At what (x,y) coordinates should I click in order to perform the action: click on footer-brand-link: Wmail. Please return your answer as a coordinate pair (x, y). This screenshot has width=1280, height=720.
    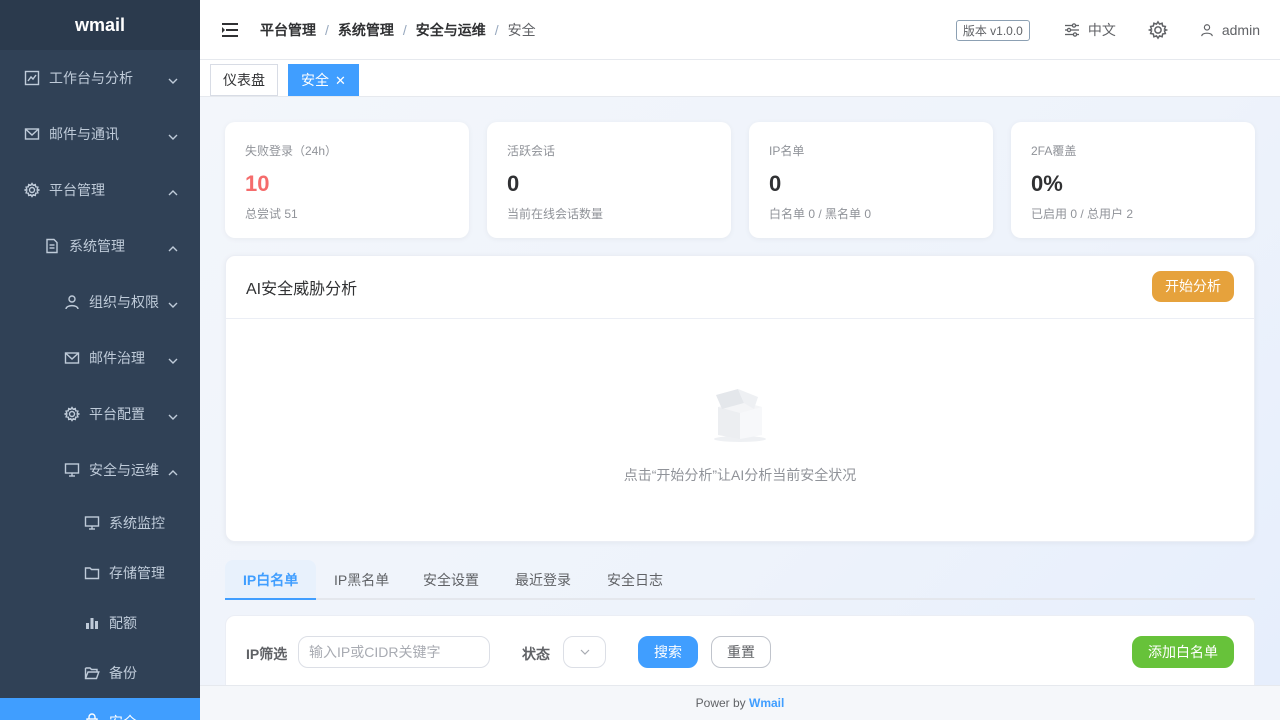
    Looking at the image, I should click on (766, 703).